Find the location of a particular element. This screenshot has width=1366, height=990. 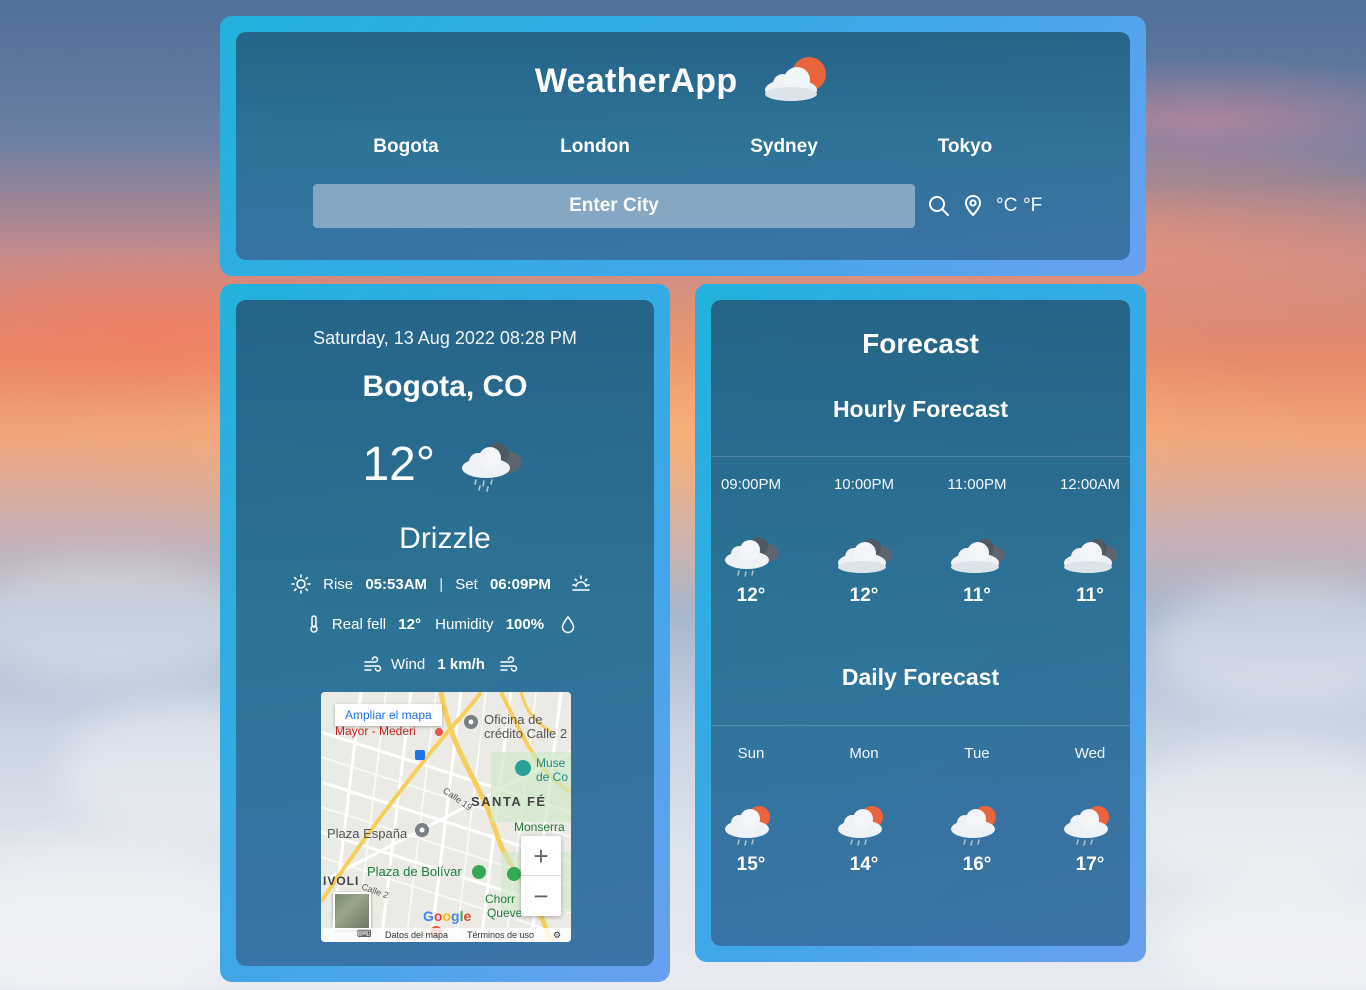

map-zoom-control: + − is located at coordinates (541, 876).